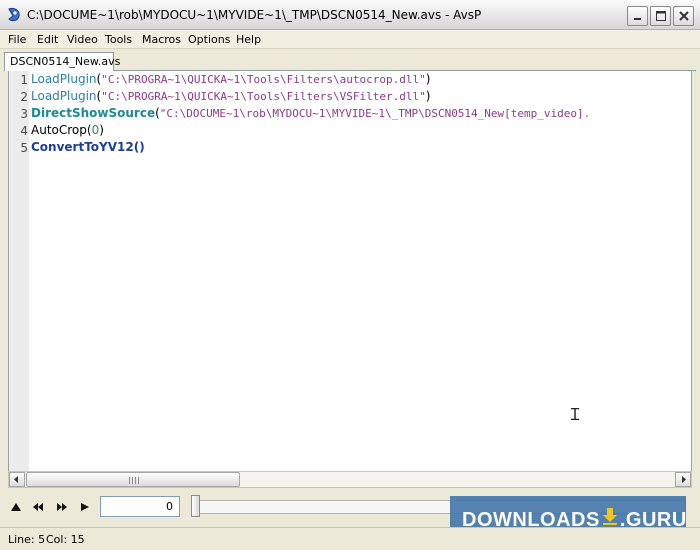 The height and width of the screenshot is (550, 700). I want to click on function-name: DirectShowSource, so click(93, 113).